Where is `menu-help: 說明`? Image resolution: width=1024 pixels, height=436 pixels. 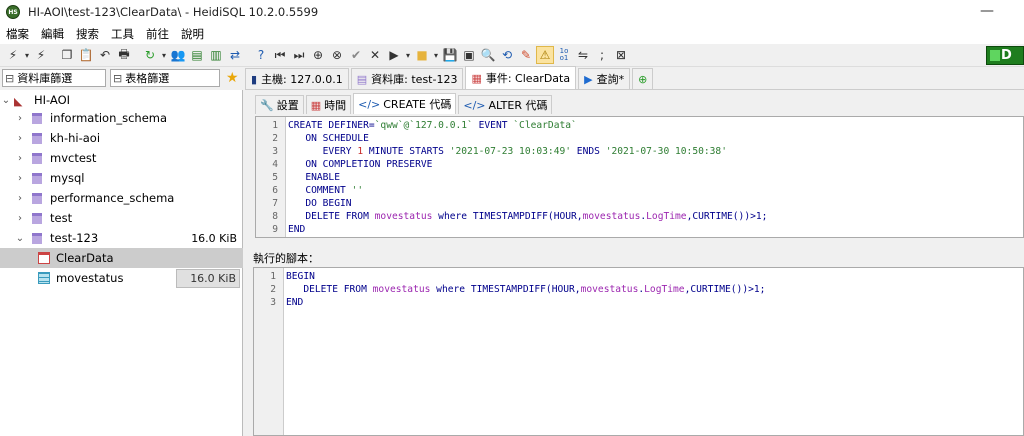 menu-help: 說明 is located at coordinates (192, 34).